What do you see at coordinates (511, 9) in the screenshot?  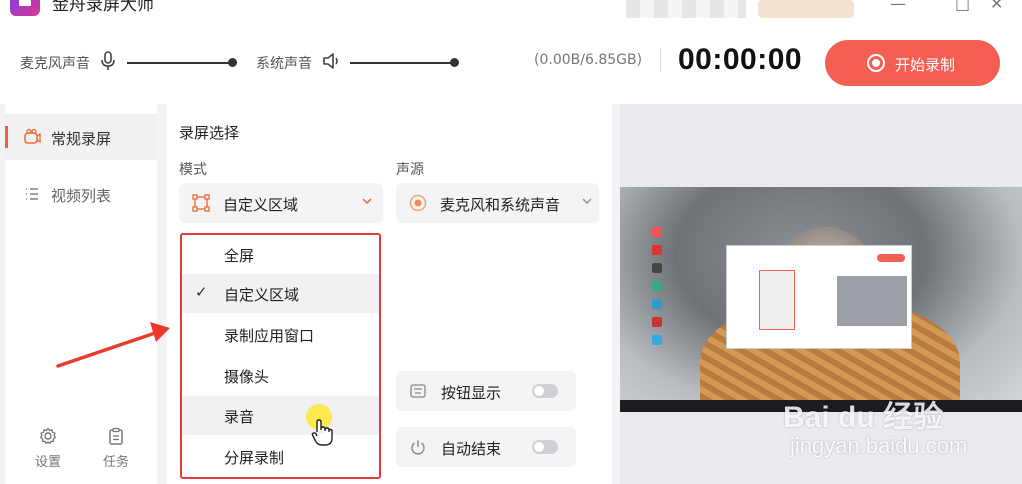 I see `title-bar: 金舟录屏大师 — □ ✕` at bounding box center [511, 9].